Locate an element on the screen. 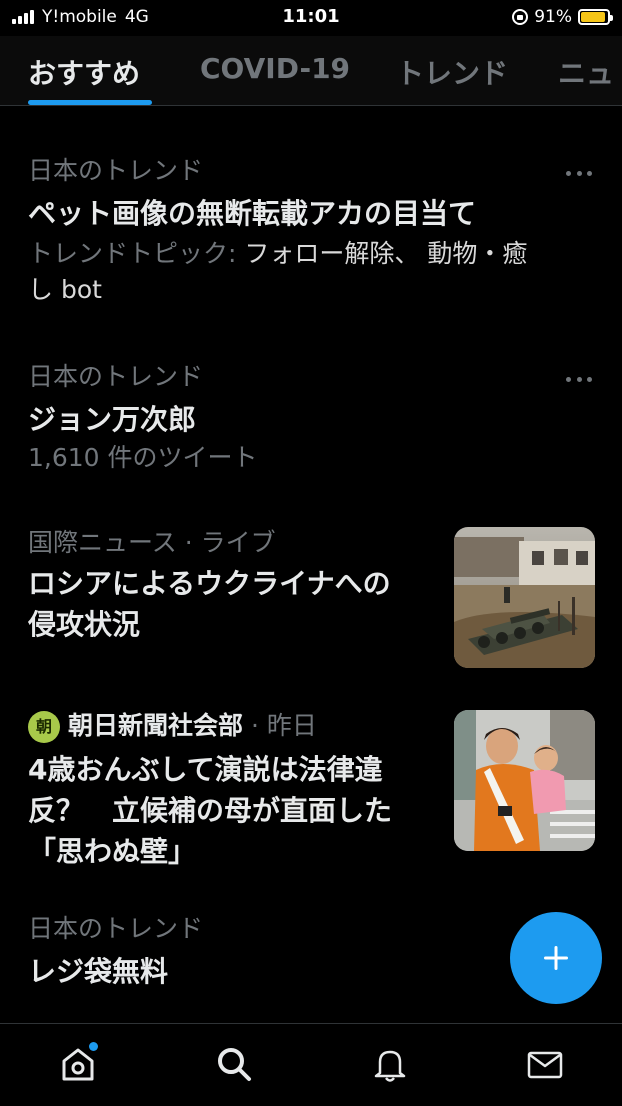  news-title-line1: ロシアによるウクライナへの is located at coordinates (209, 583).